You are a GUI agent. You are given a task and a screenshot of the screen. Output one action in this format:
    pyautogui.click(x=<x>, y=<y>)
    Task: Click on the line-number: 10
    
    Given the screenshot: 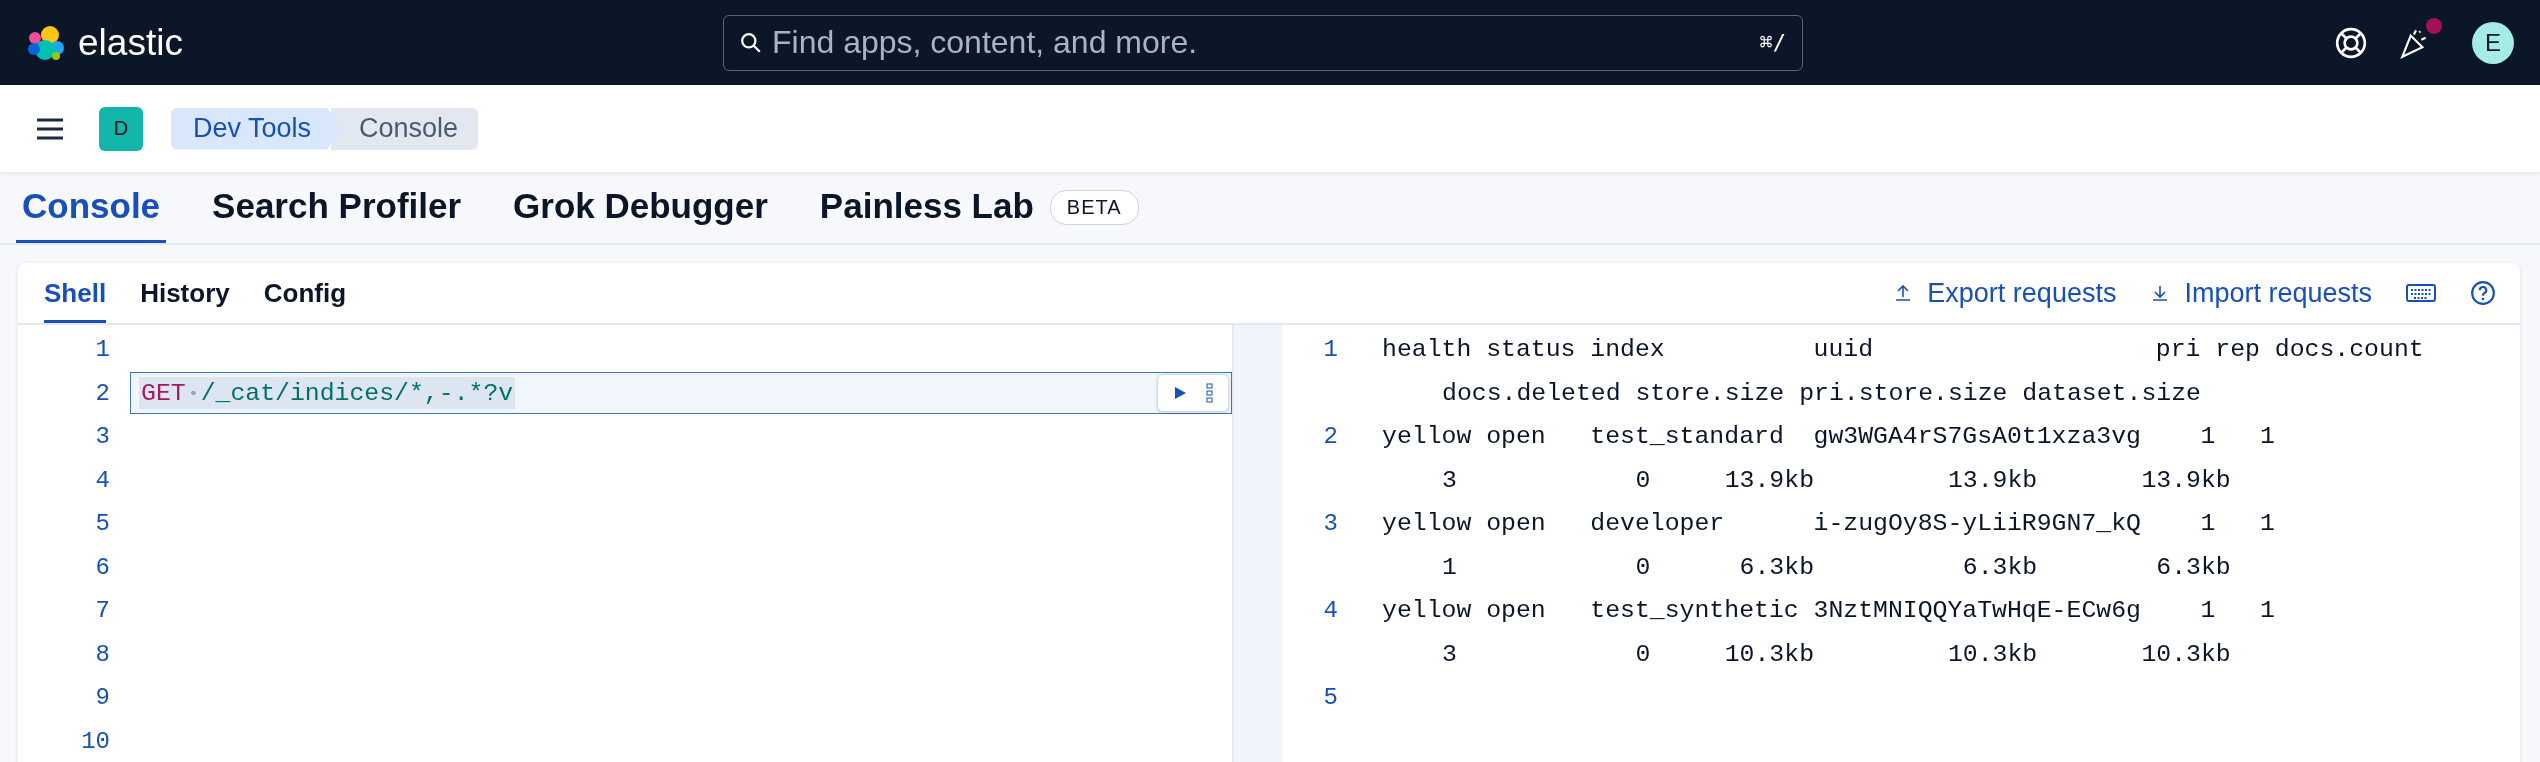 What is the action you would take?
    pyautogui.click(x=95, y=741)
    